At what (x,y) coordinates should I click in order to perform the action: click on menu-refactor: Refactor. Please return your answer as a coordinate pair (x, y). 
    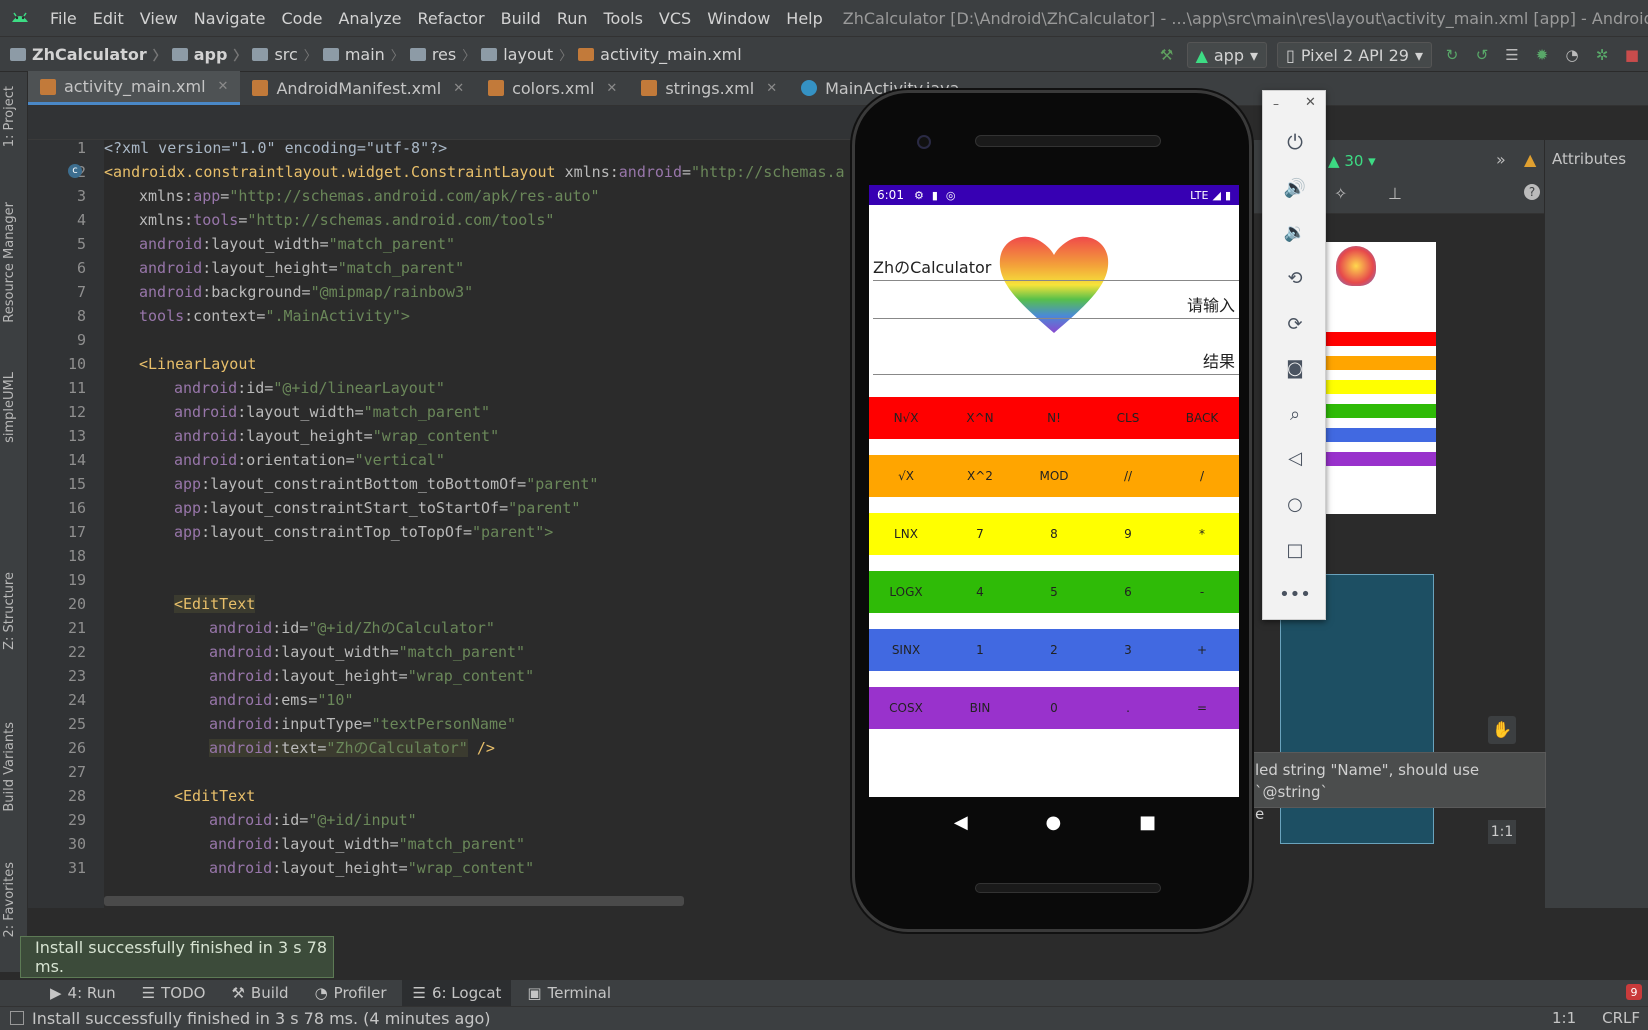
    Looking at the image, I should click on (451, 18).